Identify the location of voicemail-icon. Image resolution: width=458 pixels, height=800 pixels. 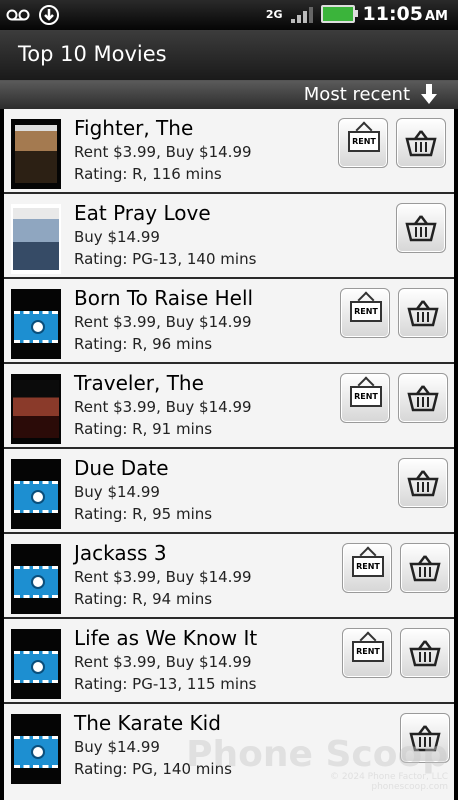
(18, 15).